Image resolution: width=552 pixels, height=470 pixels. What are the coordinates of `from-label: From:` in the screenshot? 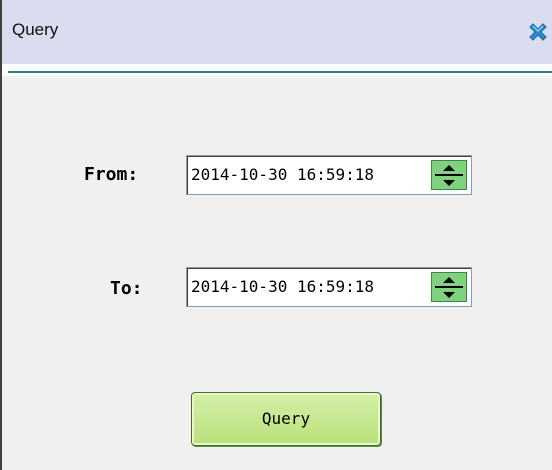 It's located at (111, 174).